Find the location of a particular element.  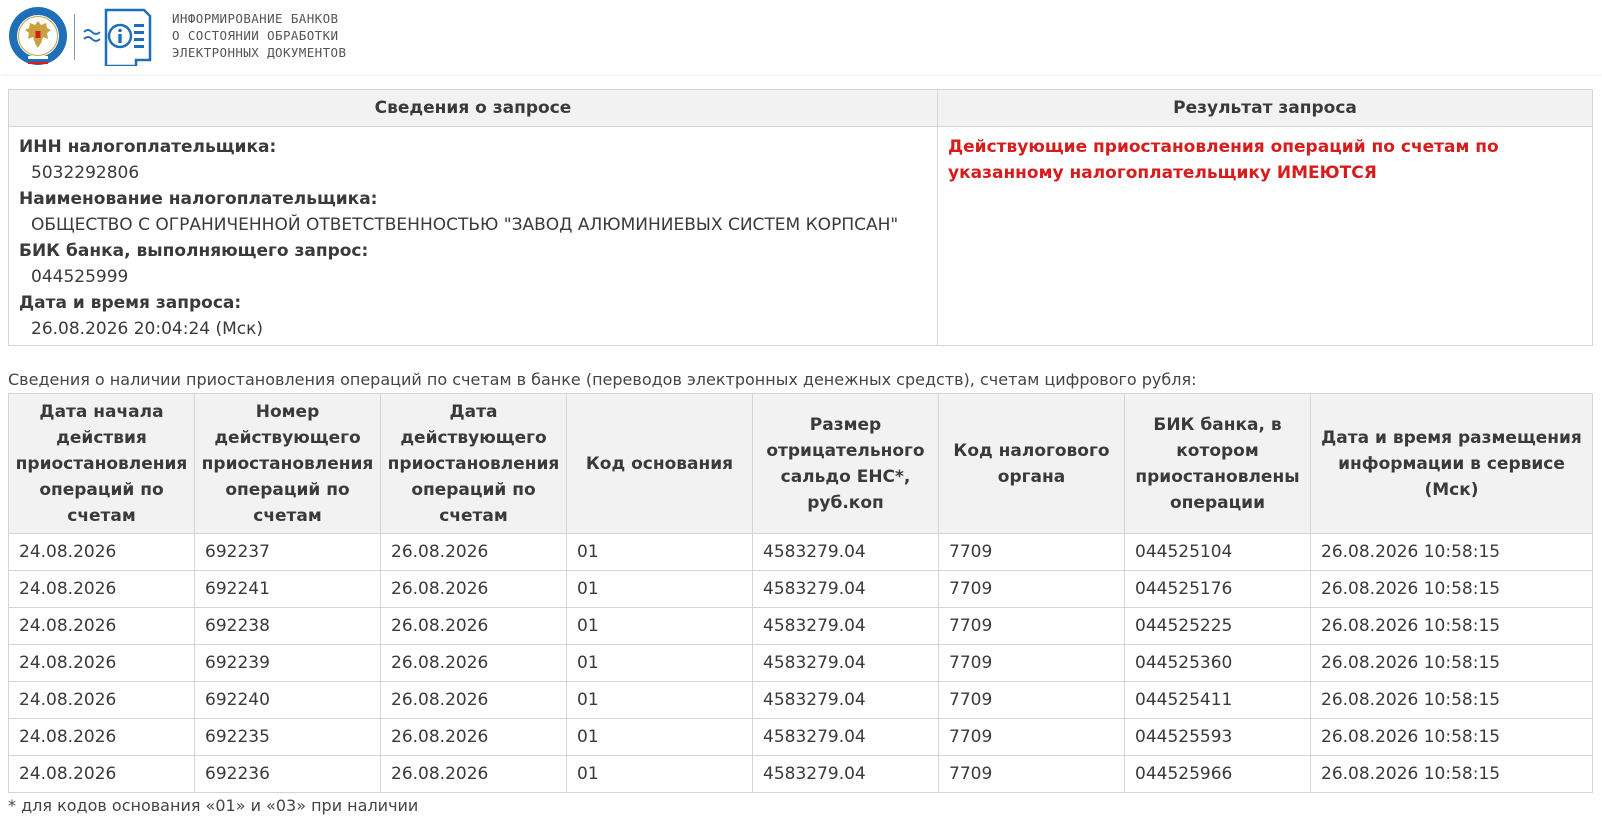

table-cell: 044525411 is located at coordinates (1217, 700).